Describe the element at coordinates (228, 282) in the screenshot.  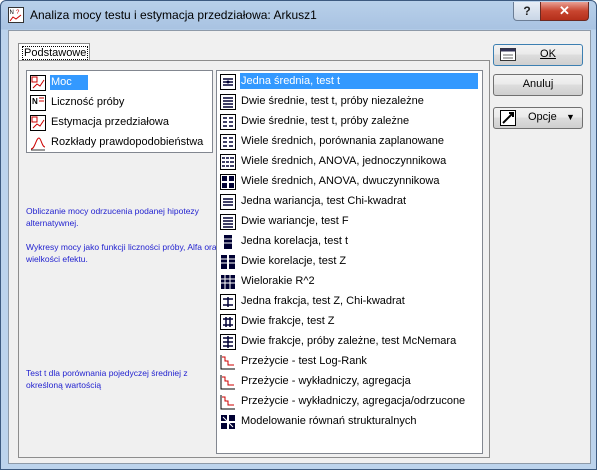
I see `multiple-r2-icon` at that location.